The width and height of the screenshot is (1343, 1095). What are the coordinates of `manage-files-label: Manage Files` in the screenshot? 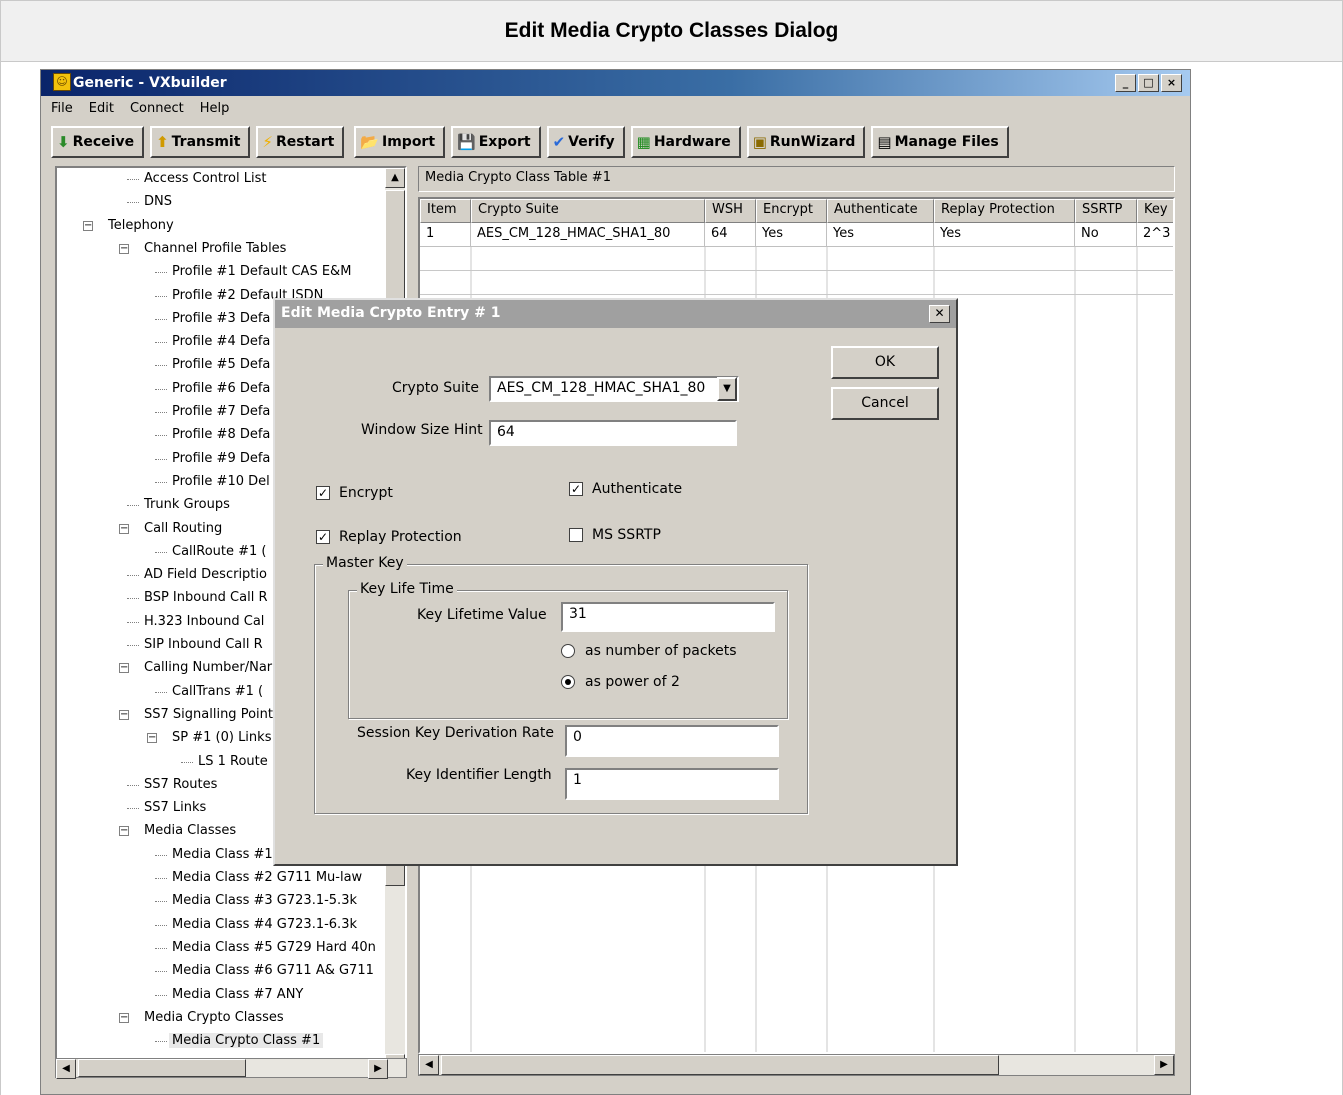 It's located at (946, 142).